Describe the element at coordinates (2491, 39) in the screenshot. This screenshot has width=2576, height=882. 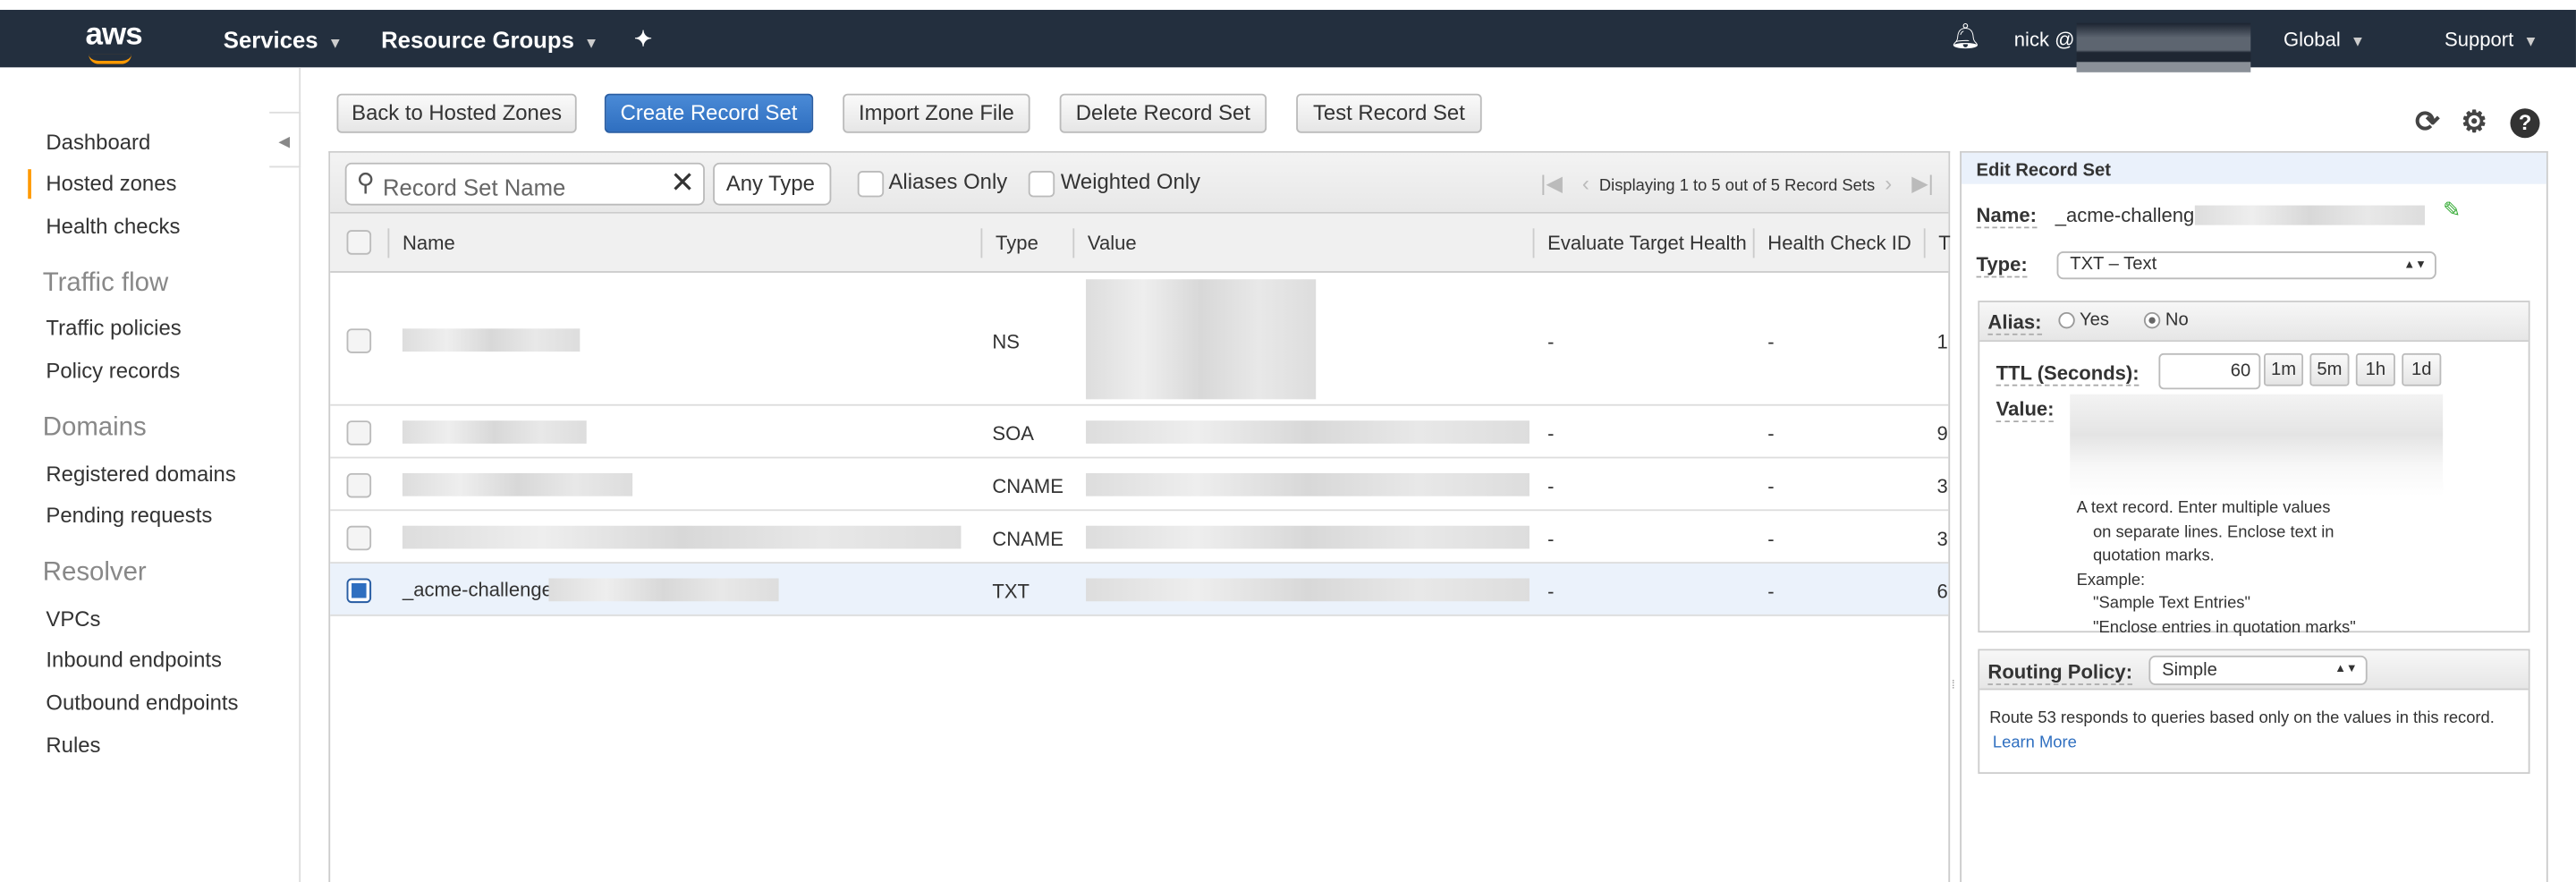
I see `support-menu: Support ▼` at that location.